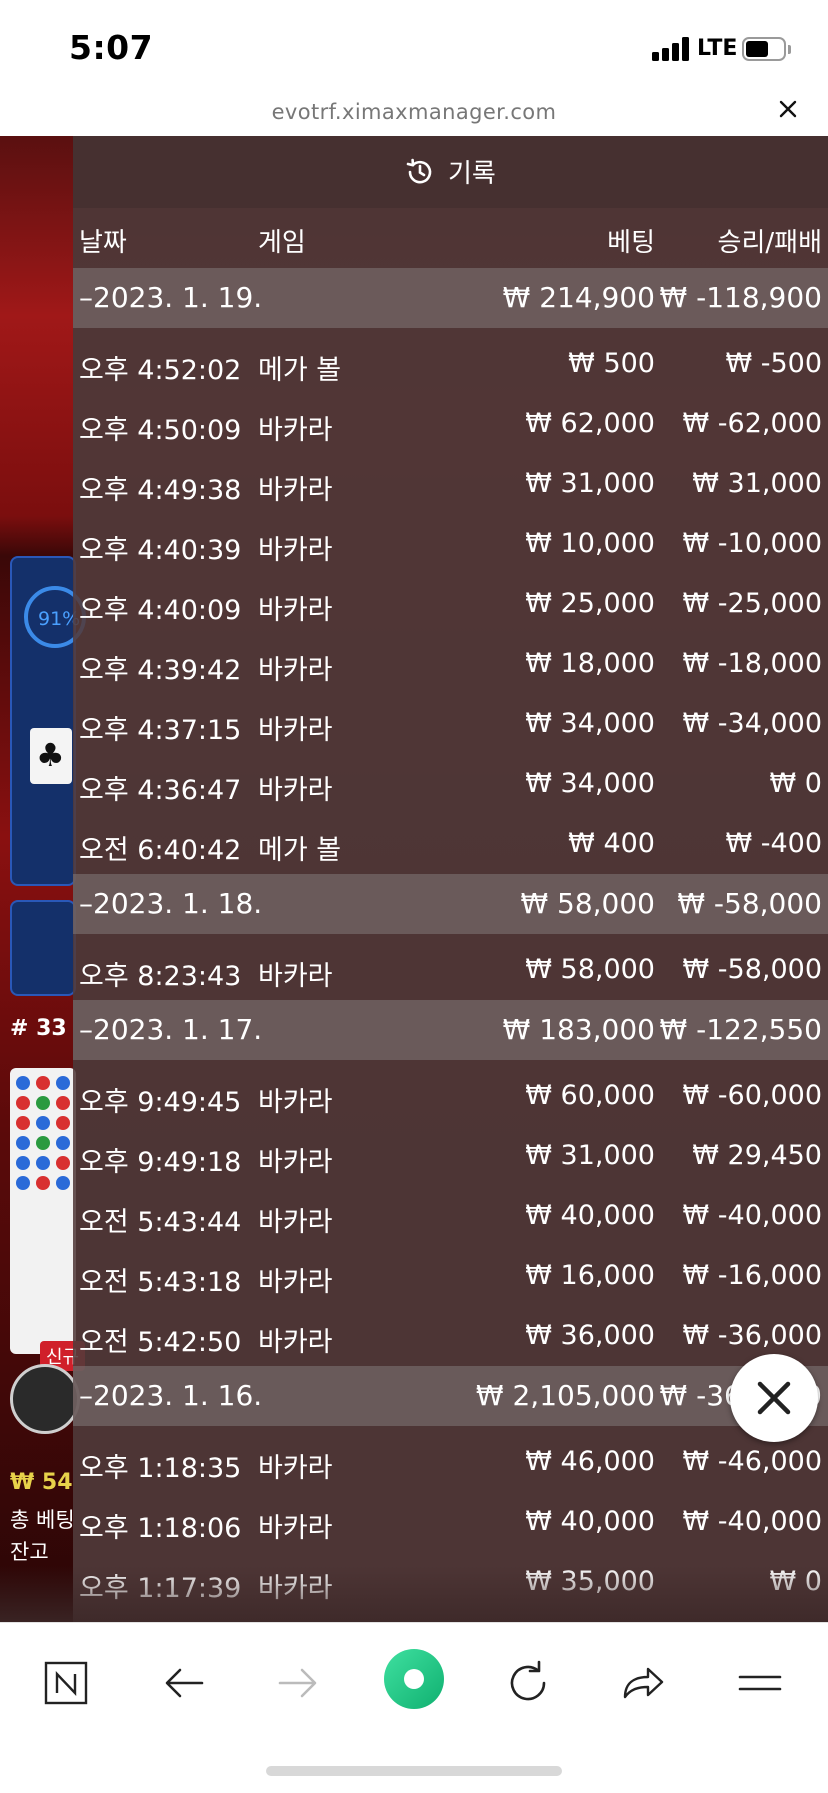 The width and height of the screenshot is (828, 1793). What do you see at coordinates (795, 783) in the screenshot?
I see `row-result: ₩ 0` at bounding box center [795, 783].